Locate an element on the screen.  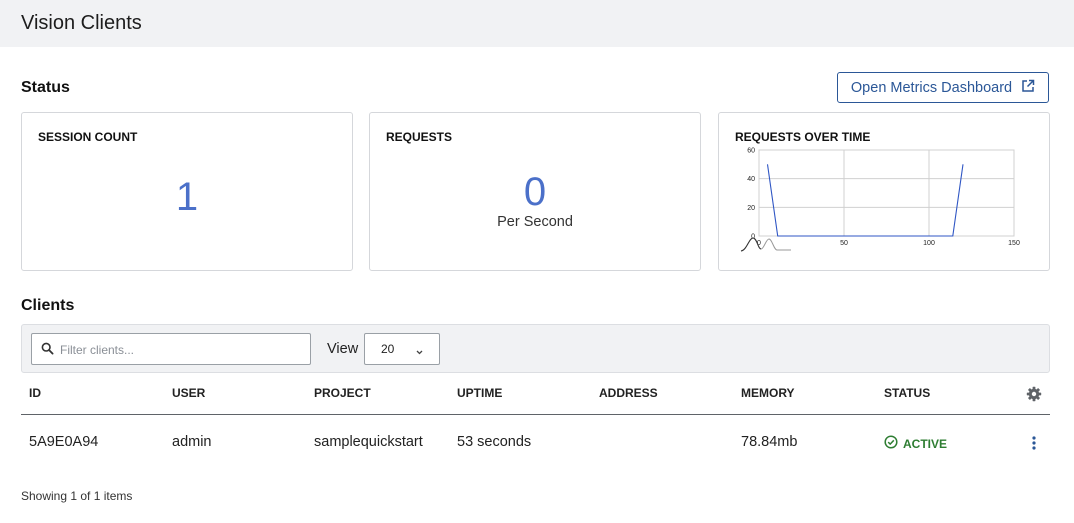
column-header-uptime: UPTIME is located at coordinates (479, 393).